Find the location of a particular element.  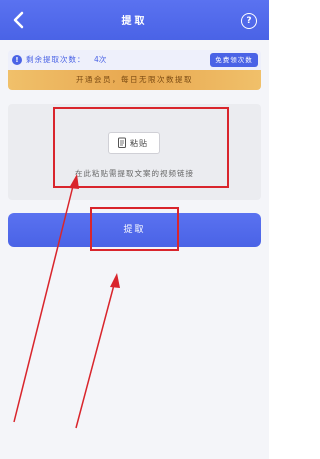

help-icon: ? is located at coordinates (249, 21).